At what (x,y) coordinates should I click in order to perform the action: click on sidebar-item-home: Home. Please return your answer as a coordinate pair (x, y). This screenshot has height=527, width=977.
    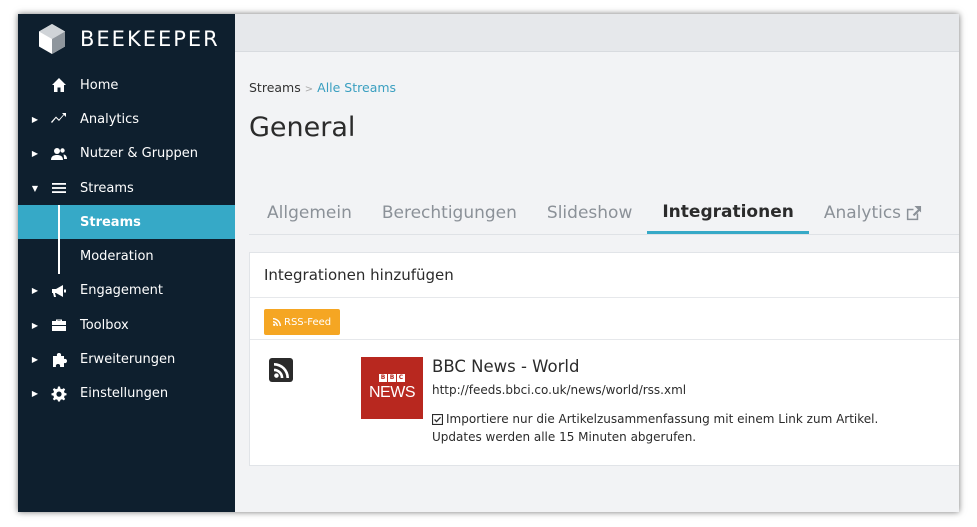
    Looking at the image, I should click on (126, 85).